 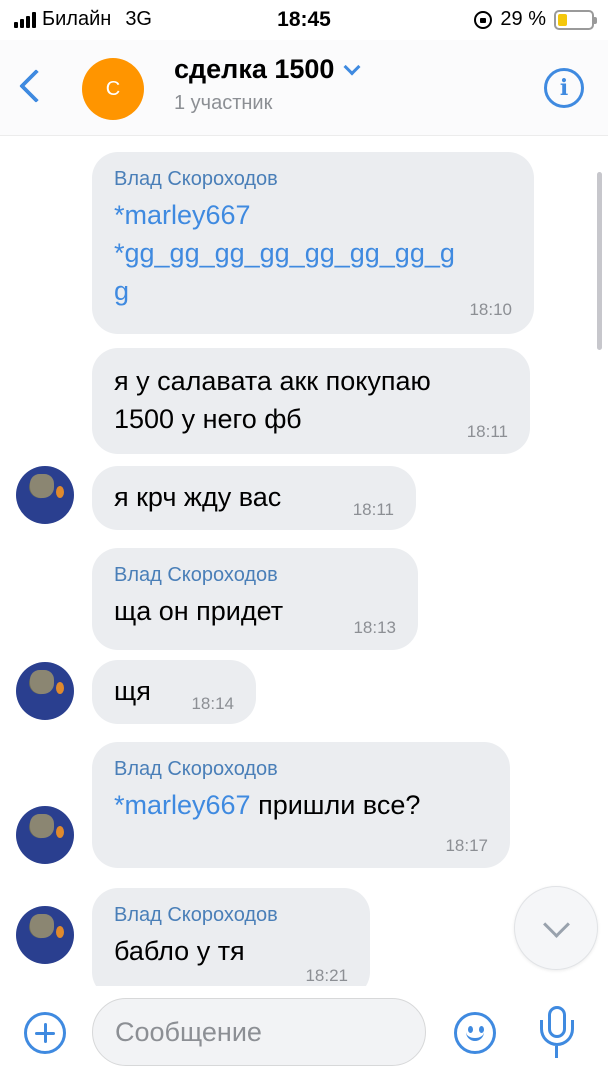 I want to click on status-bar: Билайн 3G 18:45 29 %, so click(x=304, y=20).